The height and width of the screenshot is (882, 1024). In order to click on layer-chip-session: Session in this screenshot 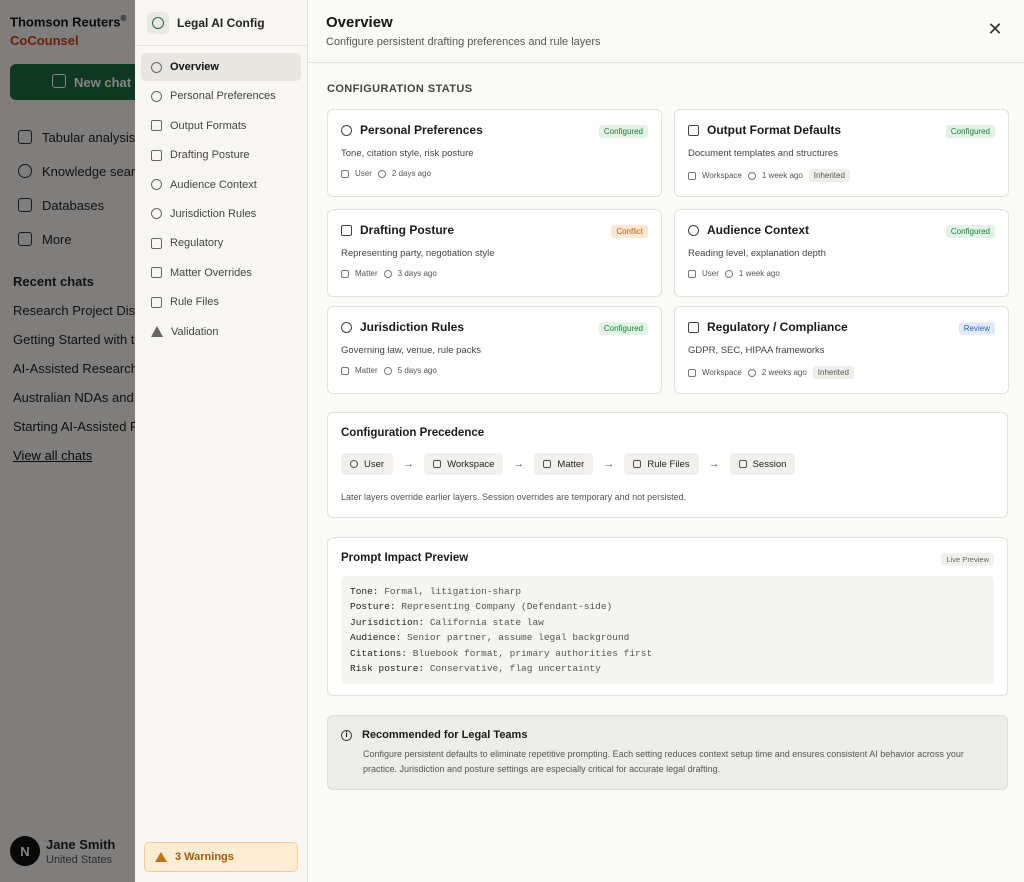, I will do `click(762, 464)`.